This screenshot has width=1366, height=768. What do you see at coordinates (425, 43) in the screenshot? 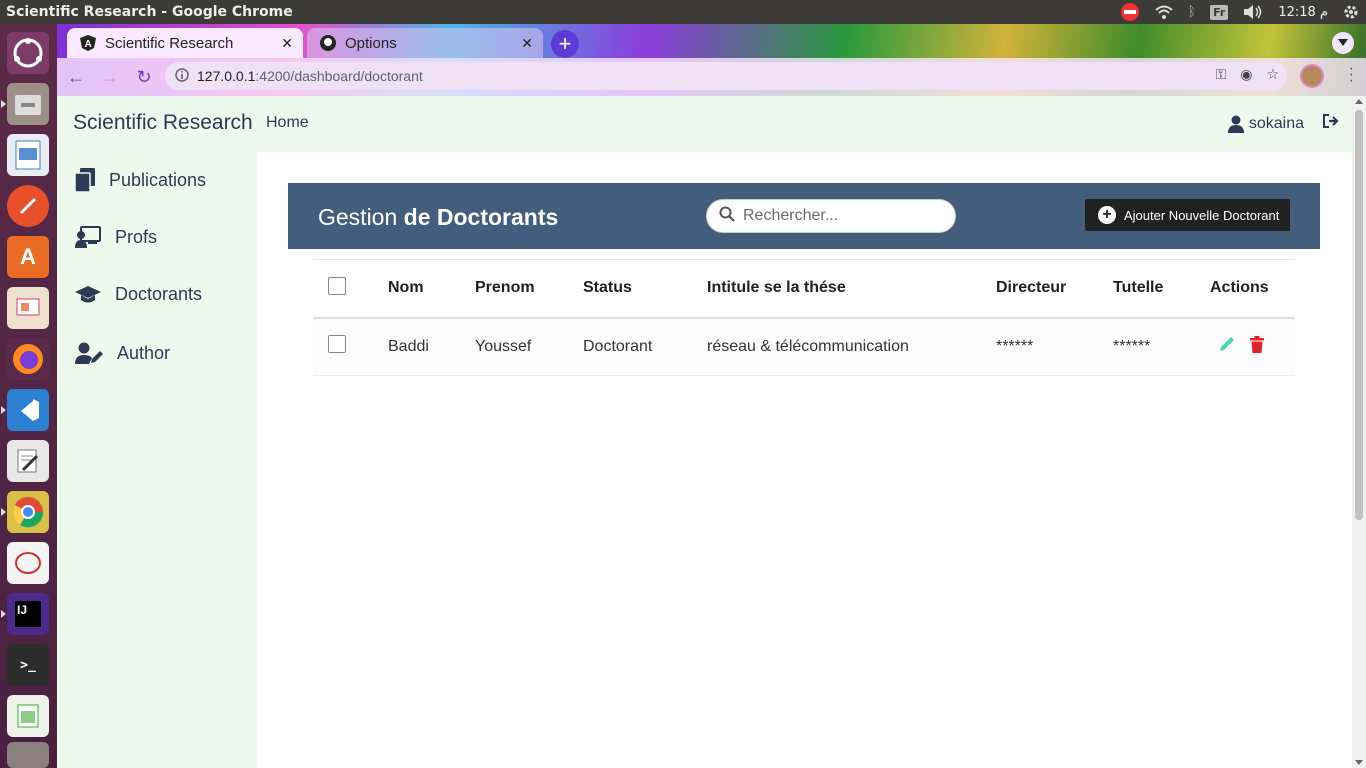
I see `tab-options: Options ✕` at bounding box center [425, 43].